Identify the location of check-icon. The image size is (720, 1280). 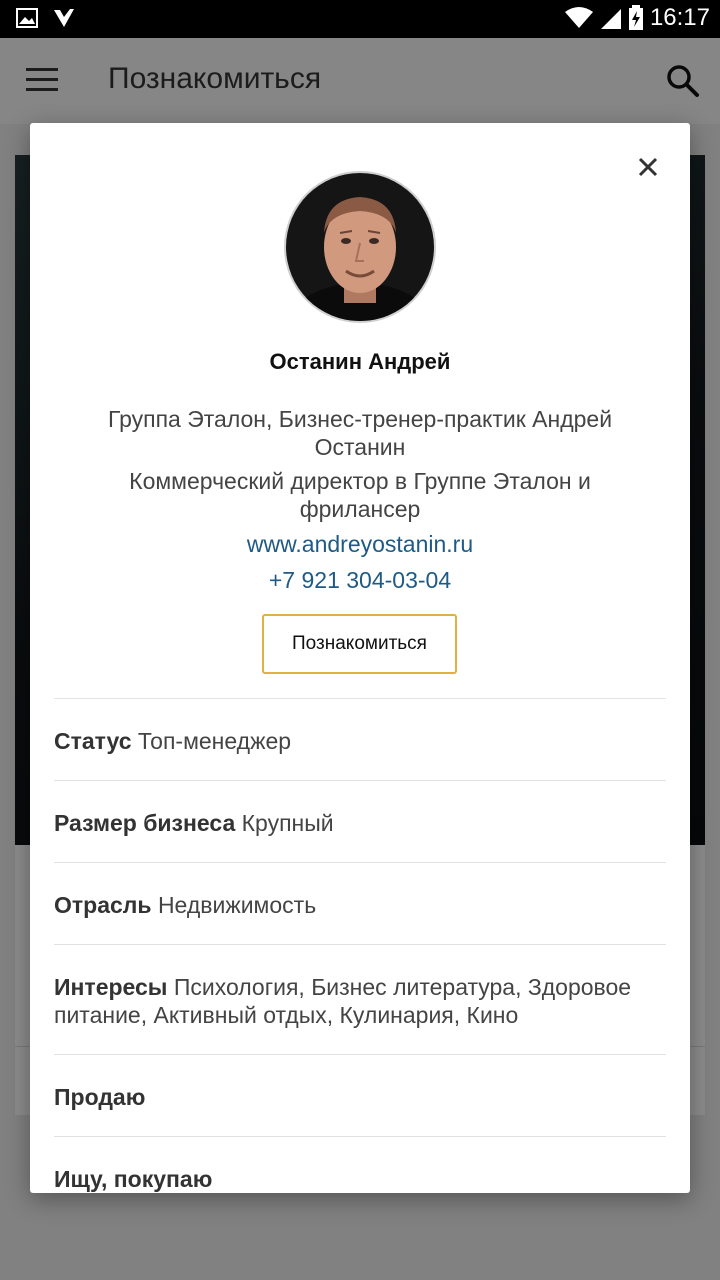
(64, 18).